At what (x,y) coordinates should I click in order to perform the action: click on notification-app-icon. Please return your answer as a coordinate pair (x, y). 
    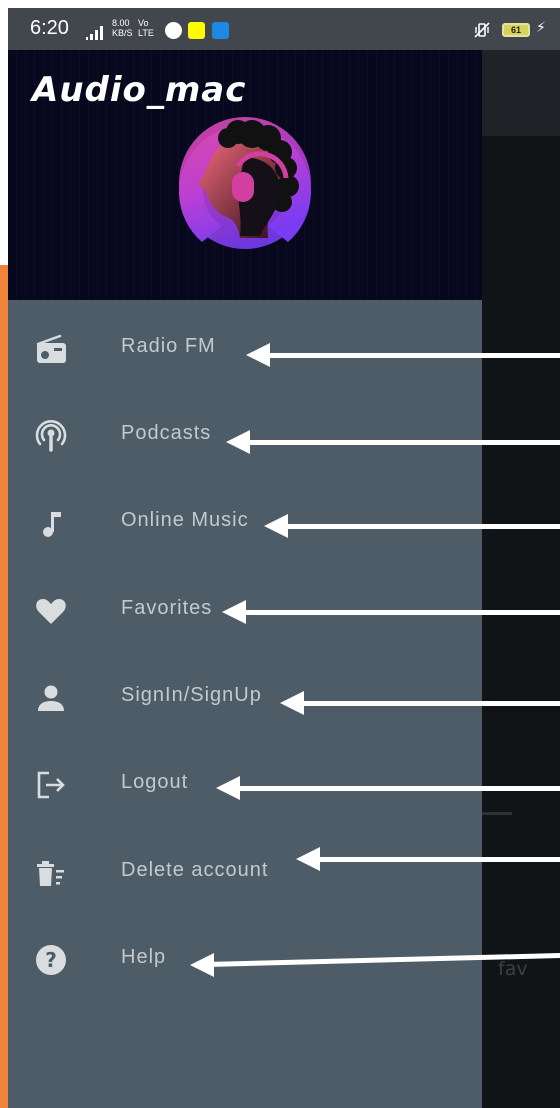
    Looking at the image, I should click on (173, 30).